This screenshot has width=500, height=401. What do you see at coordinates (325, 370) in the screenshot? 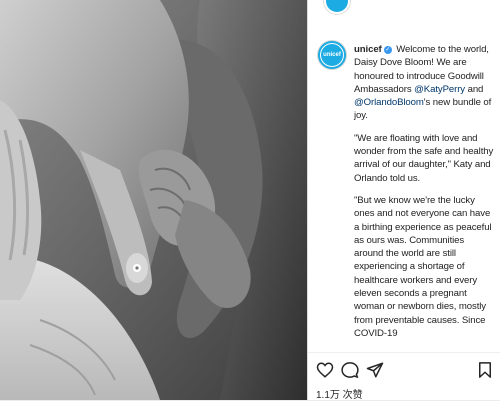
I see `heart-icon` at bounding box center [325, 370].